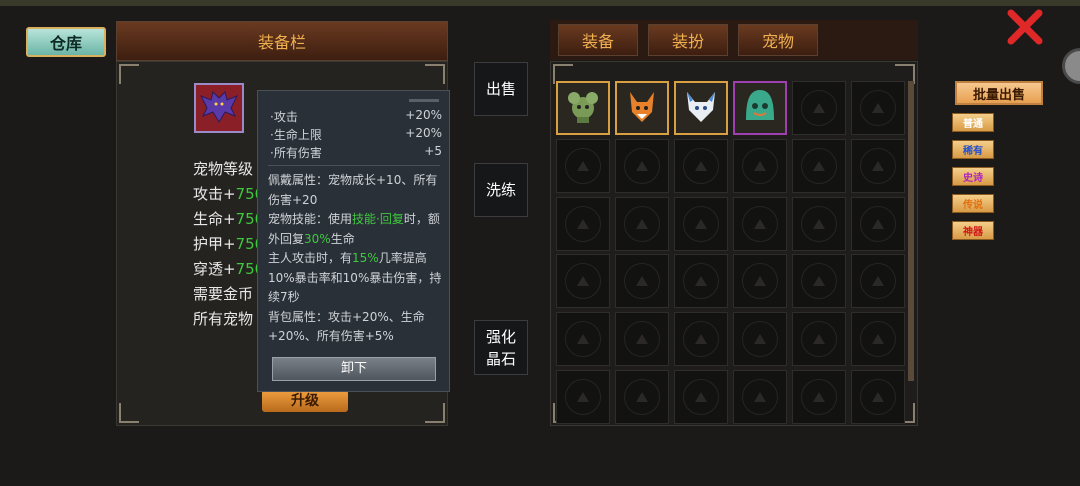 Image resolution: width=1080 pixels, height=486 pixels. What do you see at coordinates (598, 40) in the screenshot?
I see `tab-equipment: 装备` at bounding box center [598, 40].